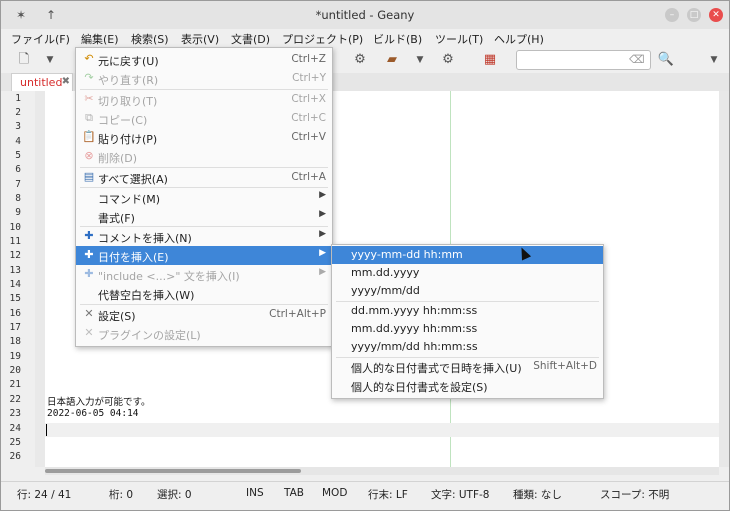 The height and width of the screenshot is (511, 730). Describe the element at coordinates (204, 78) in the screenshot. I see `menu-item-redo: ↷ やり直す(R) Ctrl+Y` at that location.